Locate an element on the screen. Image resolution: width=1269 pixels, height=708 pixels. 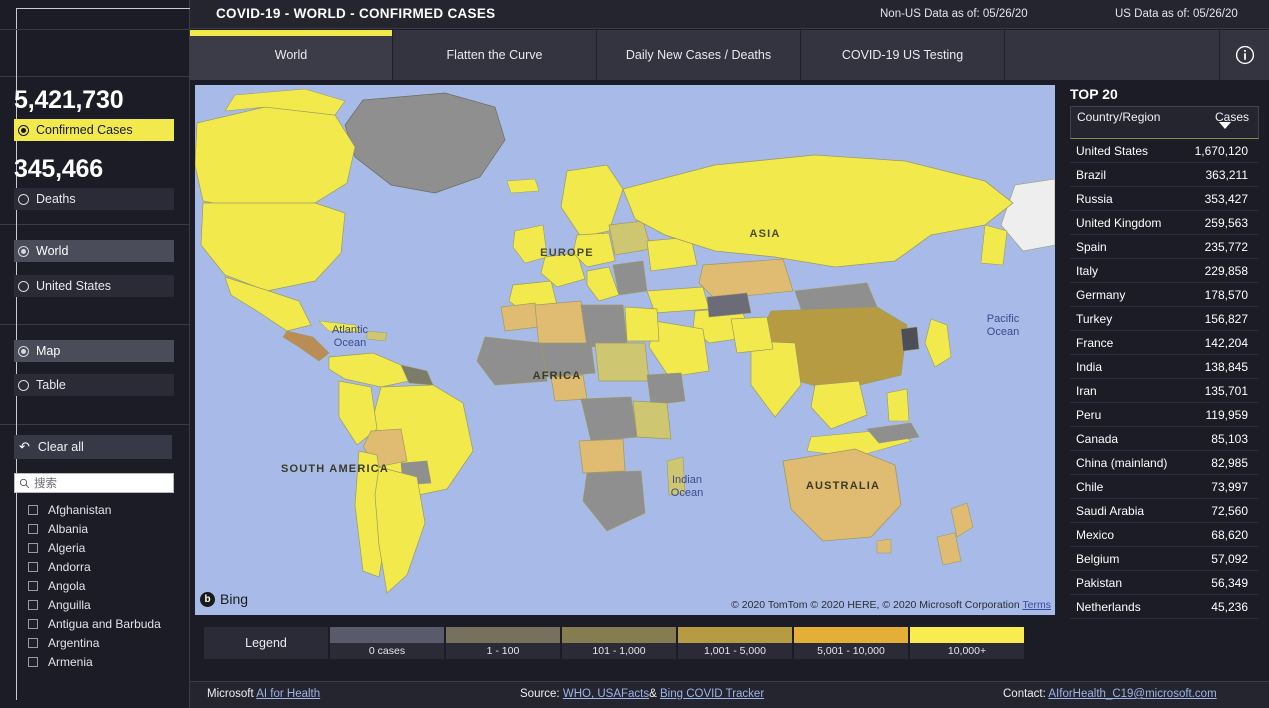
clear-all-button: ↶ Clear all is located at coordinates (93, 447).